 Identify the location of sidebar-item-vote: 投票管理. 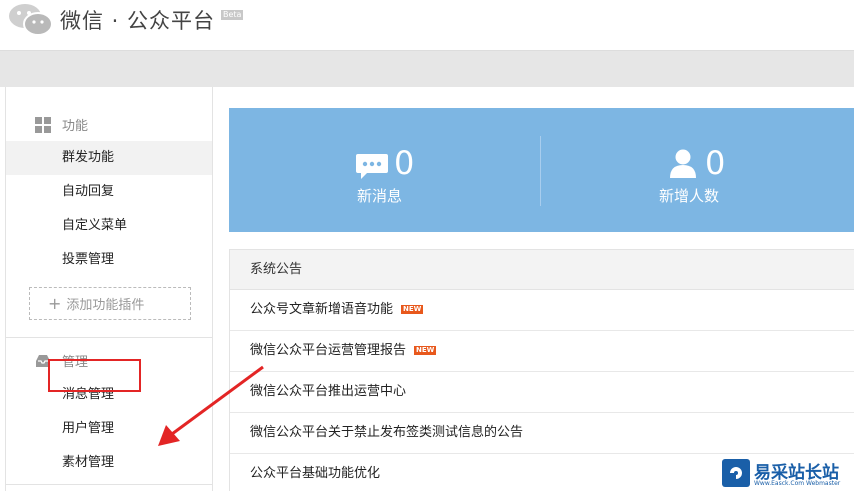
(109, 260).